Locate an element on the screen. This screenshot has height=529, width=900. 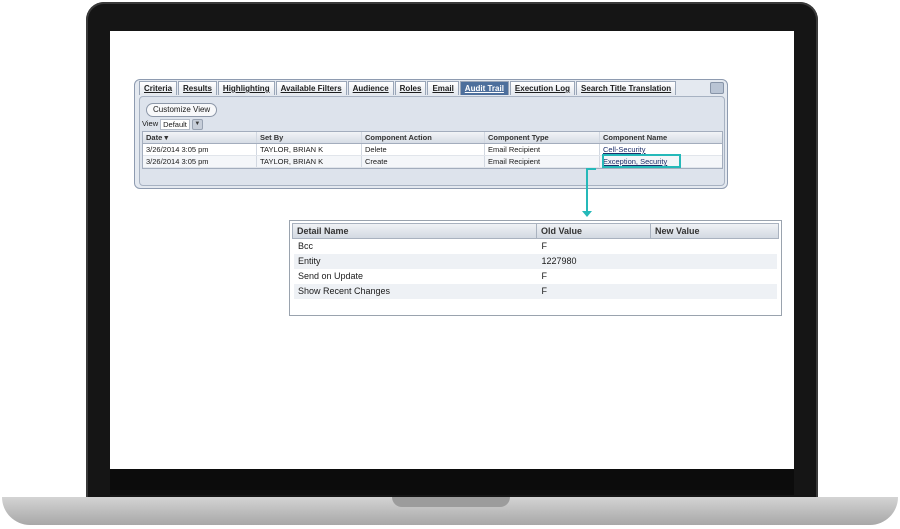
table-row: Entity 1227980 is located at coordinates (535, 261).